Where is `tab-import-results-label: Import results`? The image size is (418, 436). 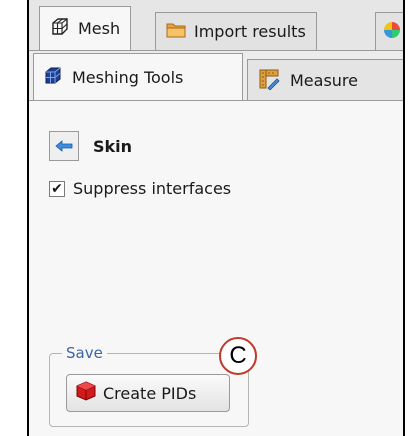
tab-import-results-label: Import results is located at coordinates (250, 31).